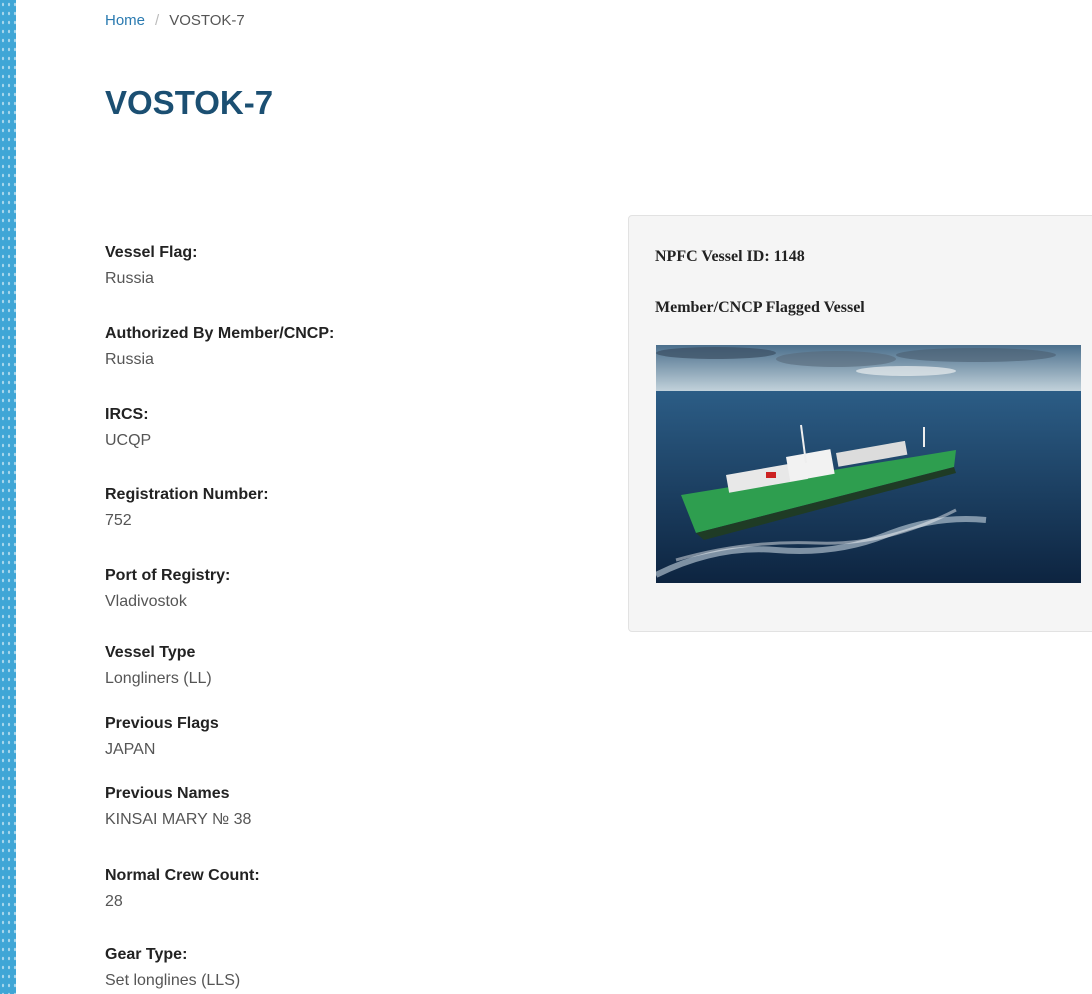  I want to click on field-label: Normal Crew Count:, so click(182, 875).